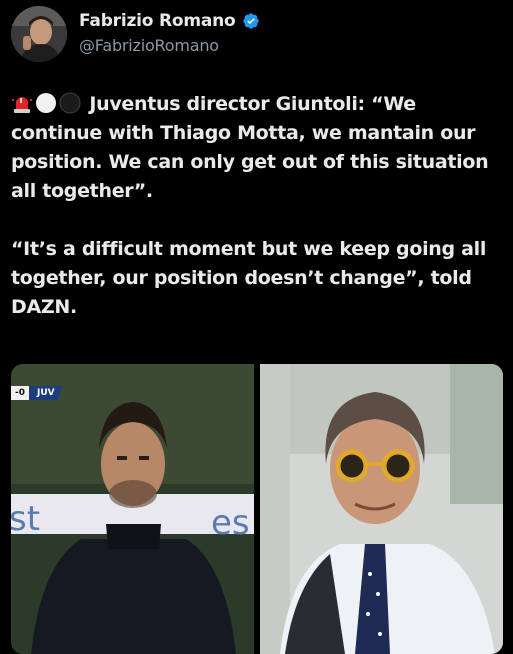 The image size is (513, 654). What do you see at coordinates (20, 393) in the screenshot?
I see `scorebug-score: -0` at bounding box center [20, 393].